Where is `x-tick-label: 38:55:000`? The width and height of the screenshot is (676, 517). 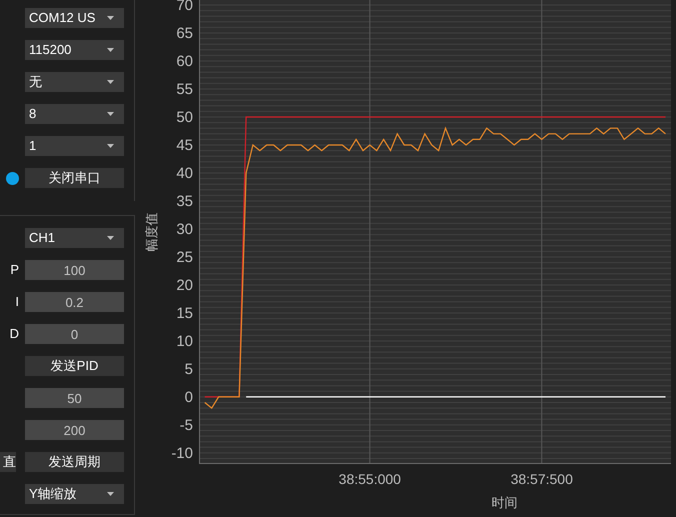
x-tick-label: 38:55:000 is located at coordinates (369, 479).